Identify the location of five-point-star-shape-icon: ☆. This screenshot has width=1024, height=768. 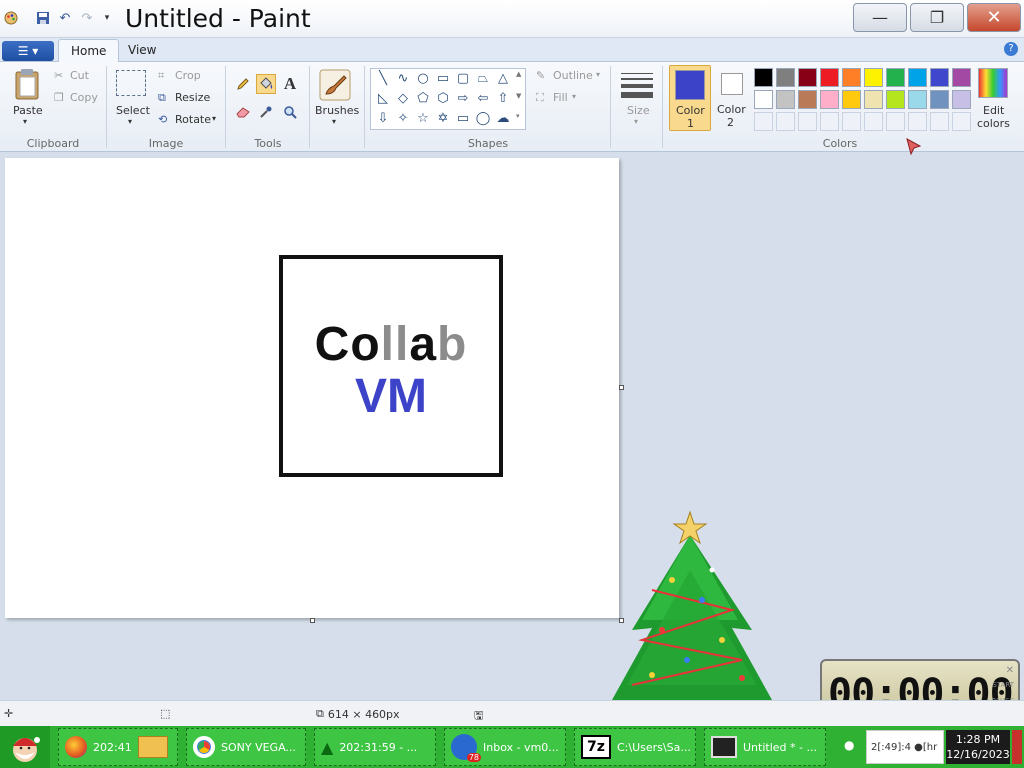
(423, 118).